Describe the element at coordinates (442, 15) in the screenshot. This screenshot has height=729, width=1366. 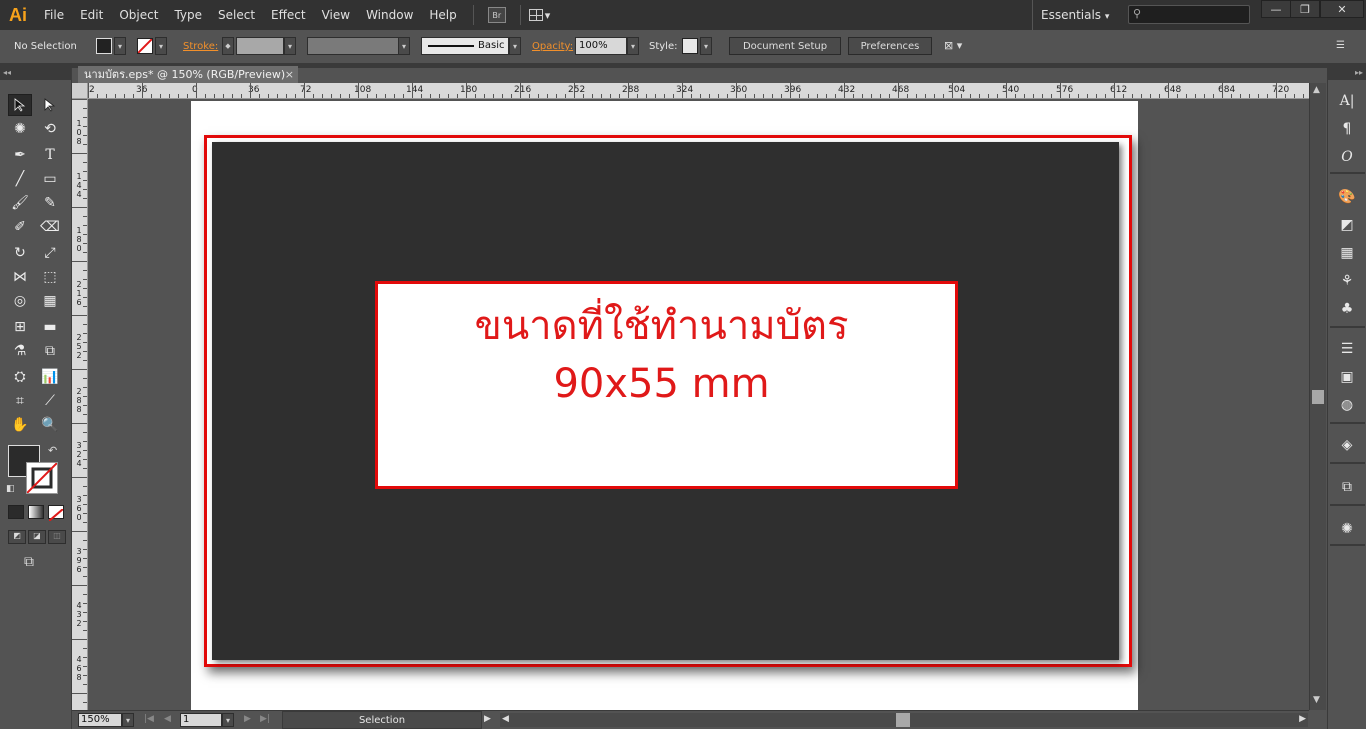
I see `menu-help: Help` at that location.